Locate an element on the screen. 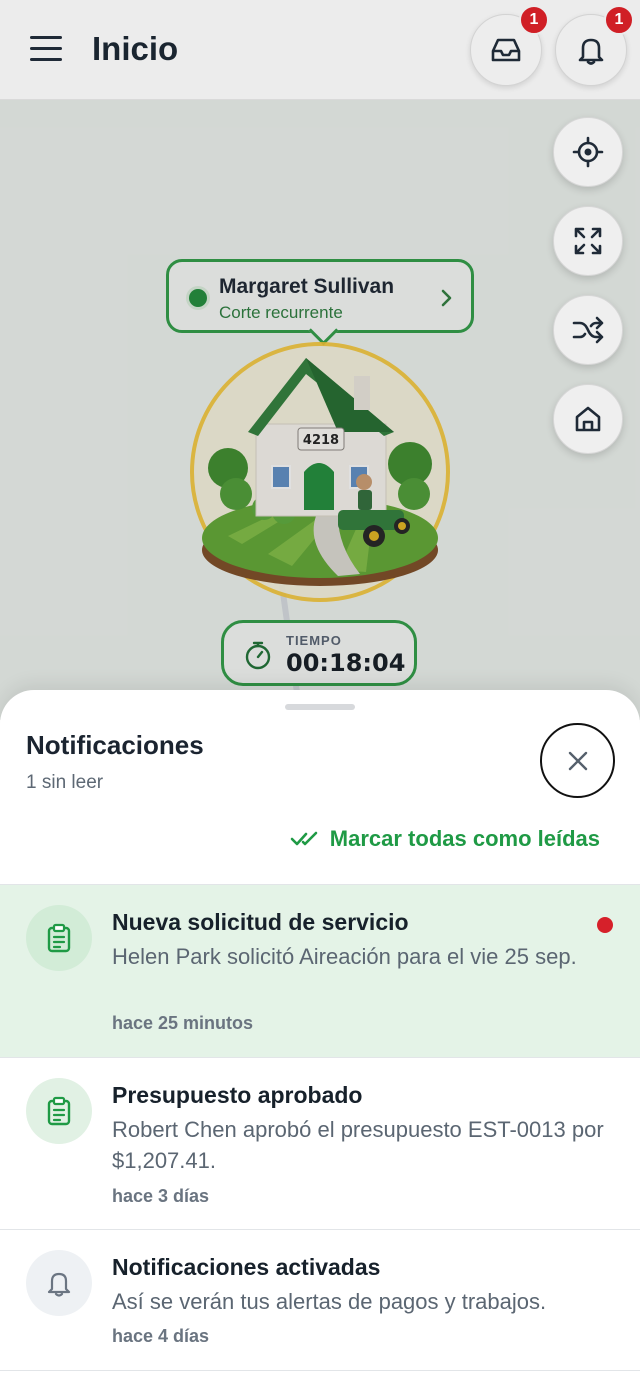  expand-icon is located at coordinates (588, 241).